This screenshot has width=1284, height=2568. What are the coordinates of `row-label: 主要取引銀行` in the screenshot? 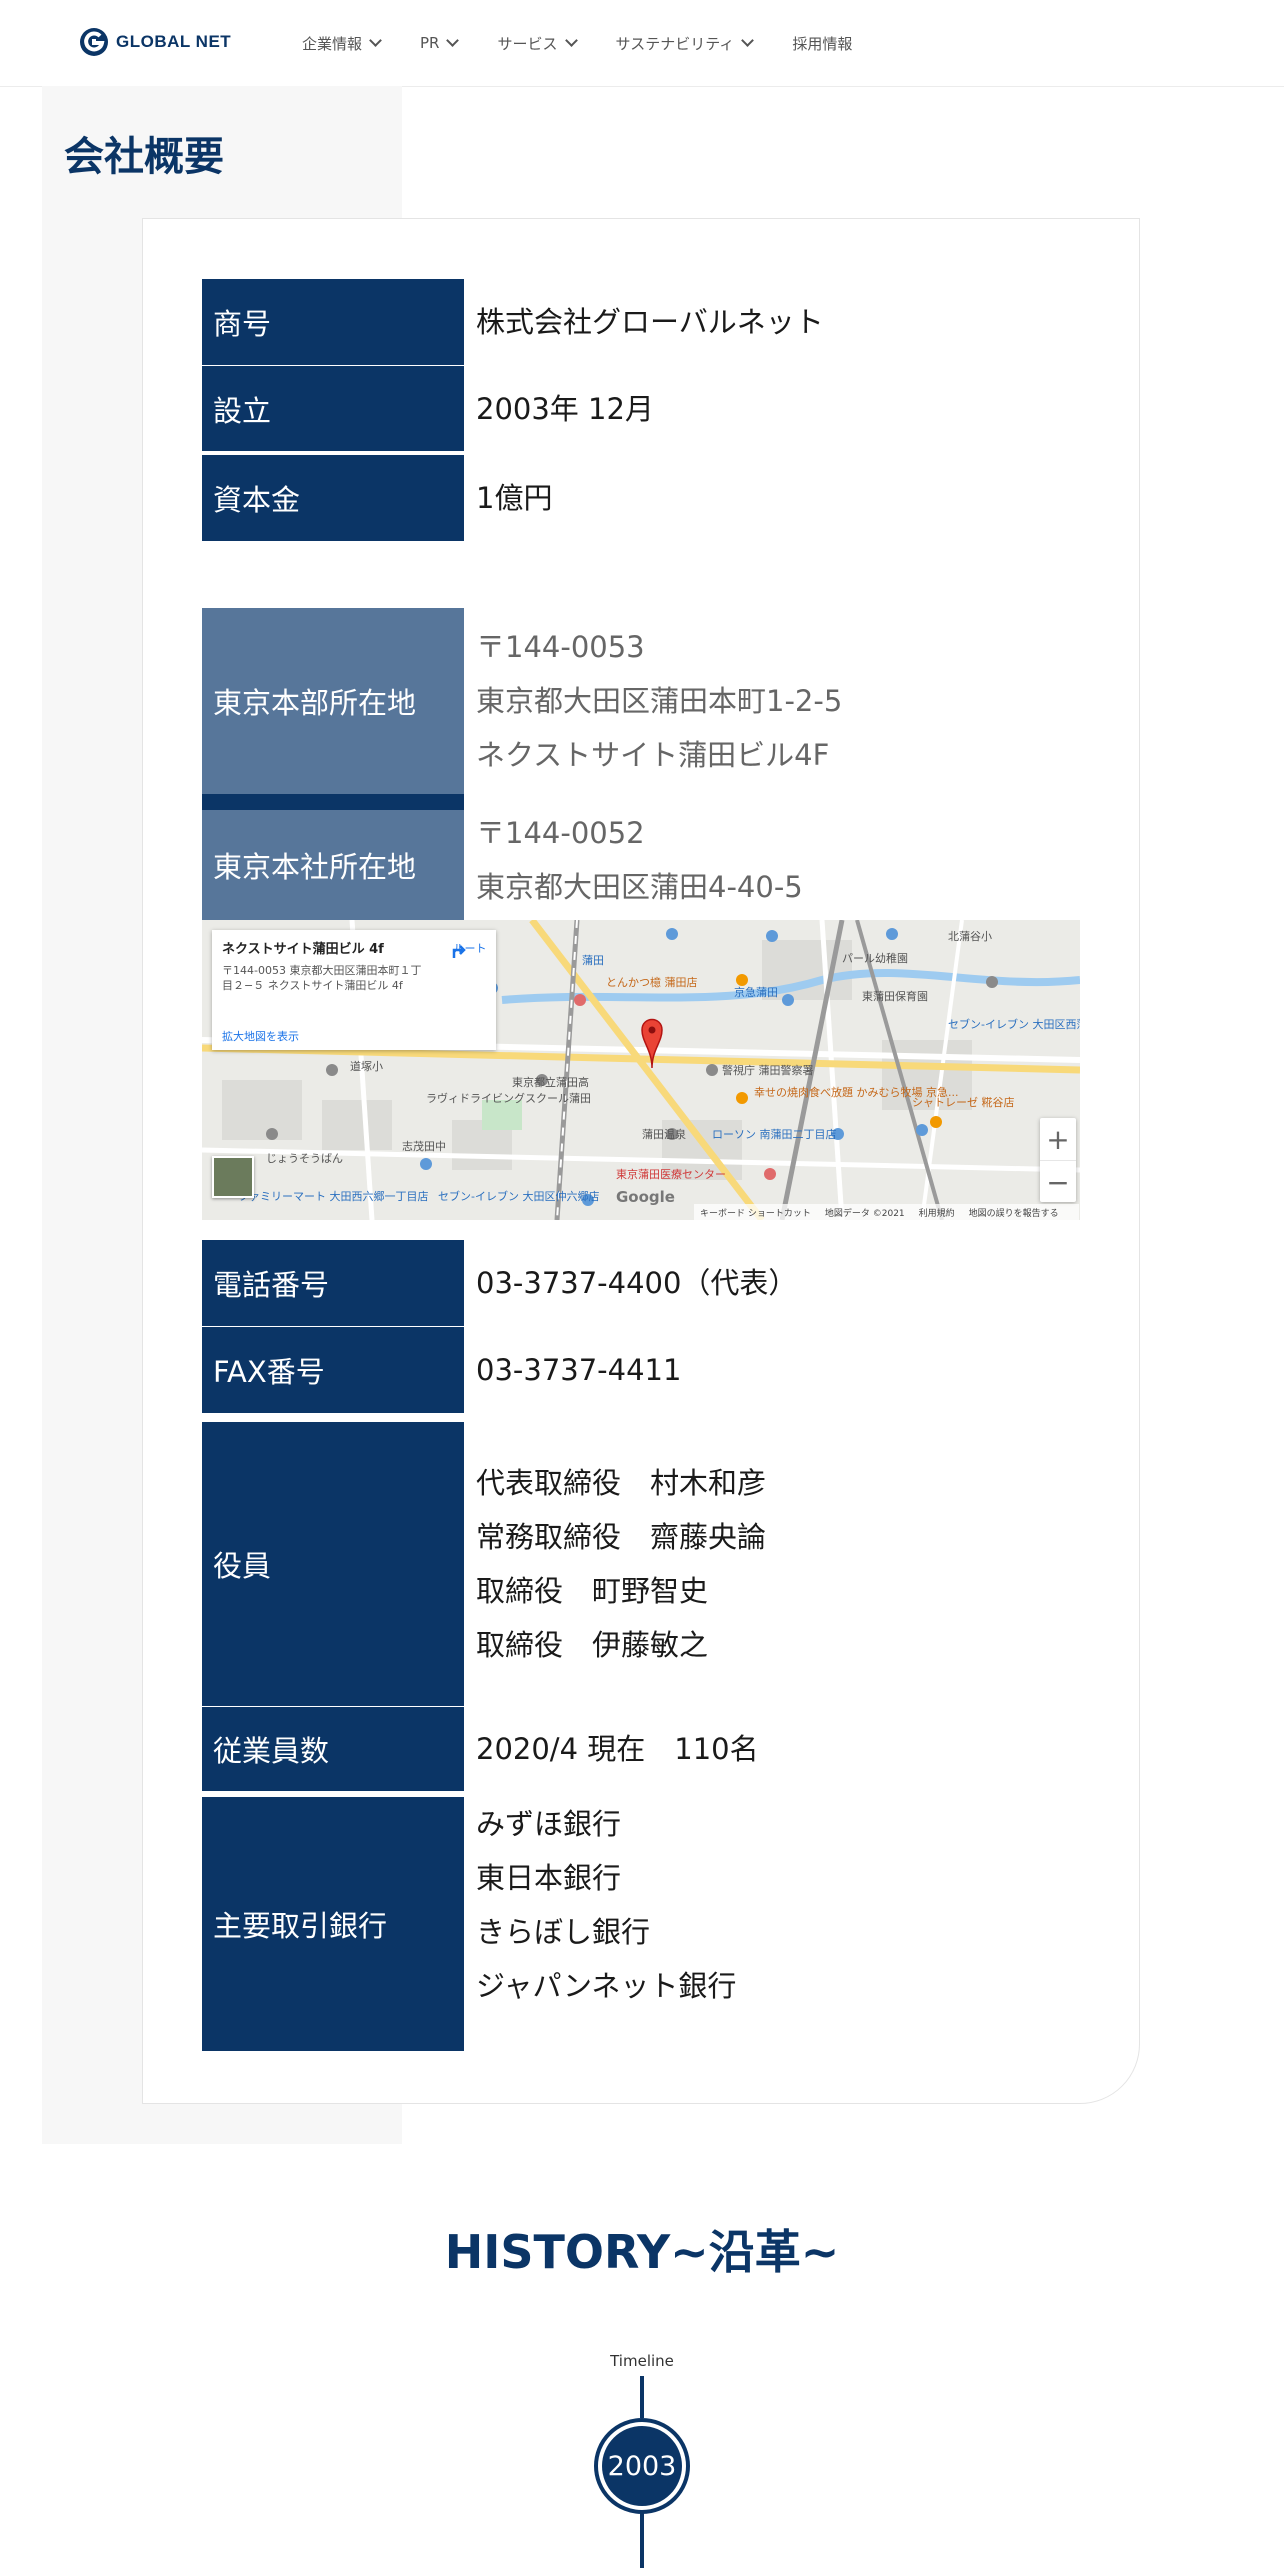 It's located at (333, 1924).